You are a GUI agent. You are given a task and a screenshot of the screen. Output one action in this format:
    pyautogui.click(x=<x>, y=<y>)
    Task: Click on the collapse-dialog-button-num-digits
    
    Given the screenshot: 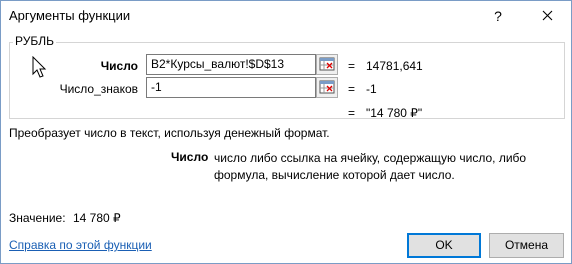 What is the action you would take?
    pyautogui.click(x=327, y=87)
    